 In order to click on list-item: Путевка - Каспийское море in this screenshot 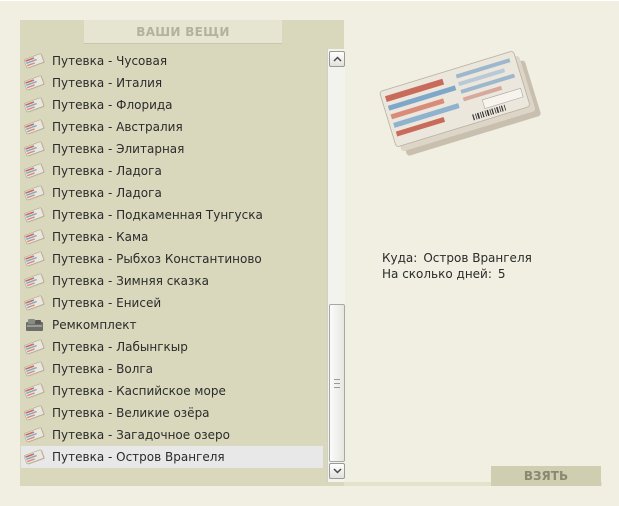, I will do `click(172, 391)`.